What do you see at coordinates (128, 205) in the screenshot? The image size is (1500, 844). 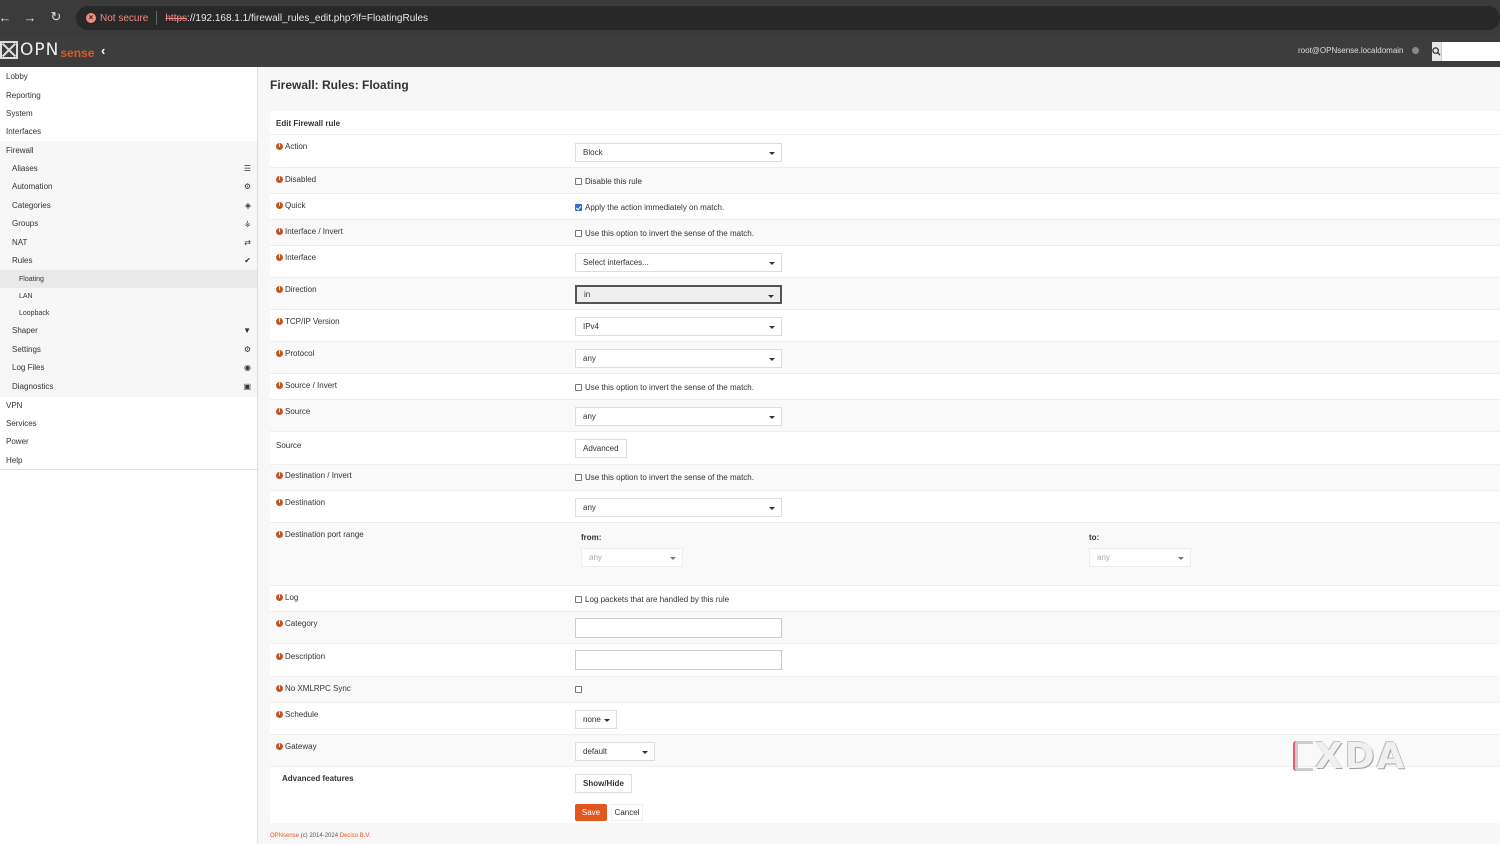 I see `sidebar-item-categories: Categories ◈` at bounding box center [128, 205].